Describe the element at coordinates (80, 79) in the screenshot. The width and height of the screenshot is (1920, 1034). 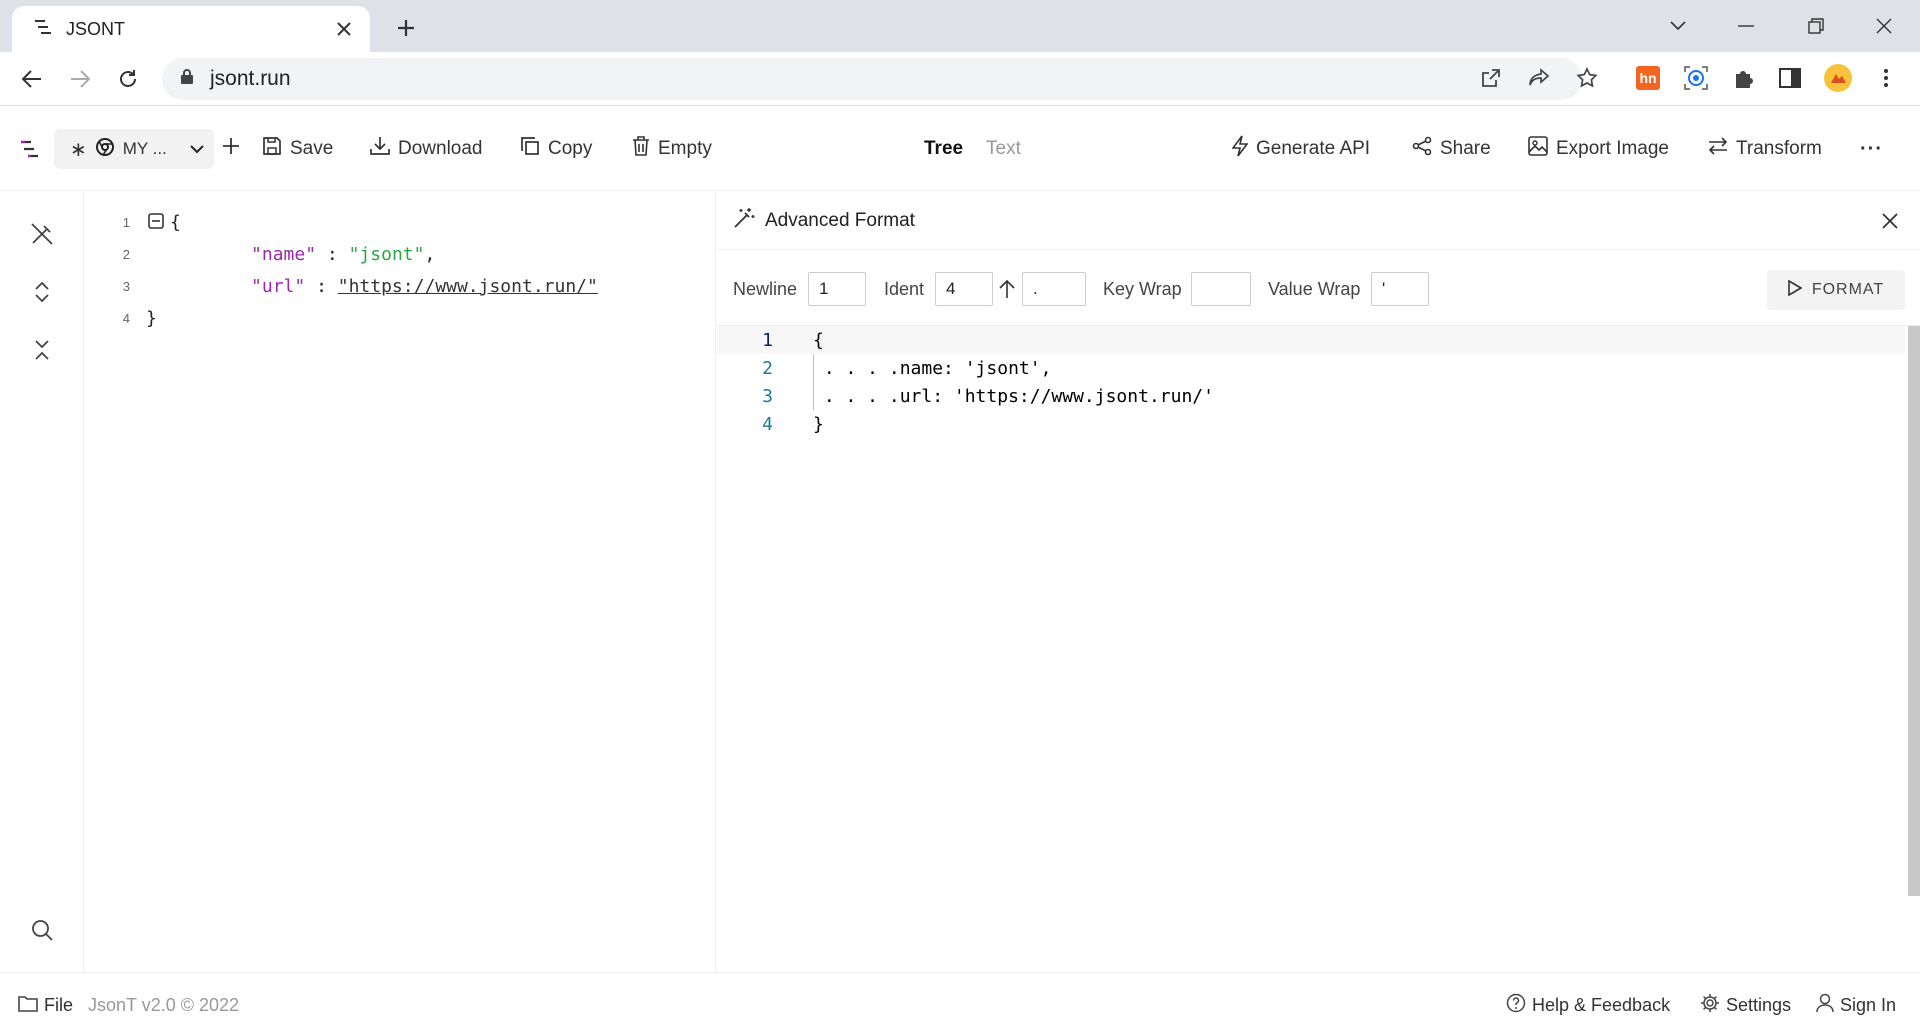
I see `forward-icon` at that location.